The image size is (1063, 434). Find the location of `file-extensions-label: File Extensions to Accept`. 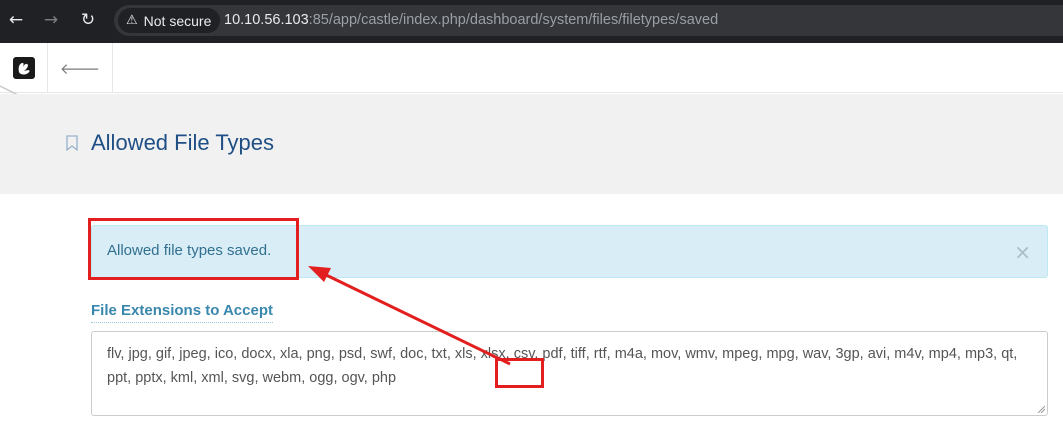

file-extensions-label: File Extensions to Accept is located at coordinates (182, 312).